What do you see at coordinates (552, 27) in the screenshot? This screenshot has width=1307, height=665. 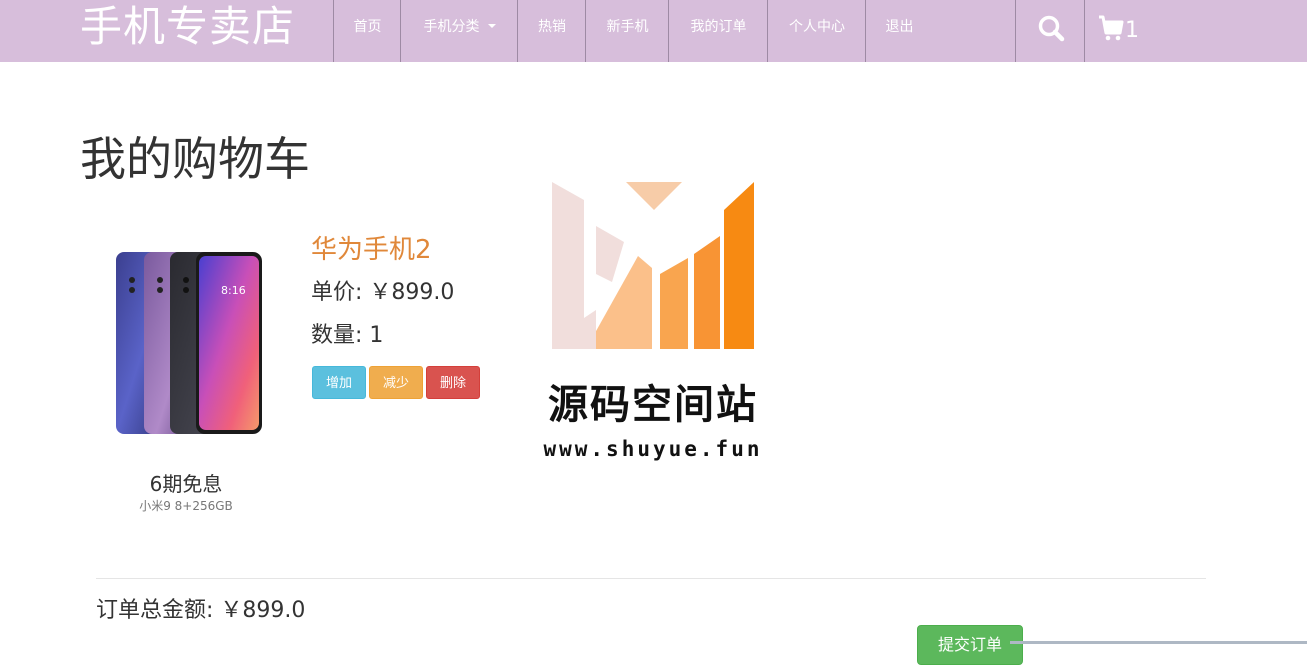 I see `nav-item-label: 热销` at bounding box center [552, 27].